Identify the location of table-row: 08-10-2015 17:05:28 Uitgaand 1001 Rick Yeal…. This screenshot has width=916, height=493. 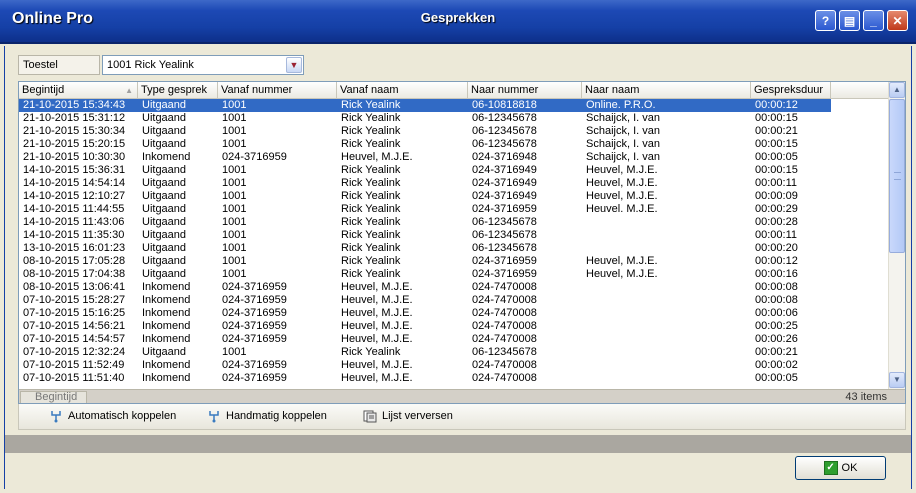
(425, 261).